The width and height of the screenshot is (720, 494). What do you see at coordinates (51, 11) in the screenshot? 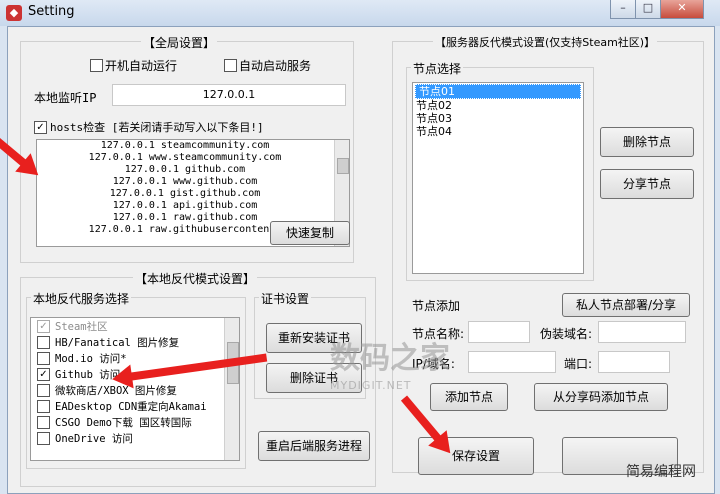
I see `window-title: Setting` at bounding box center [51, 11].